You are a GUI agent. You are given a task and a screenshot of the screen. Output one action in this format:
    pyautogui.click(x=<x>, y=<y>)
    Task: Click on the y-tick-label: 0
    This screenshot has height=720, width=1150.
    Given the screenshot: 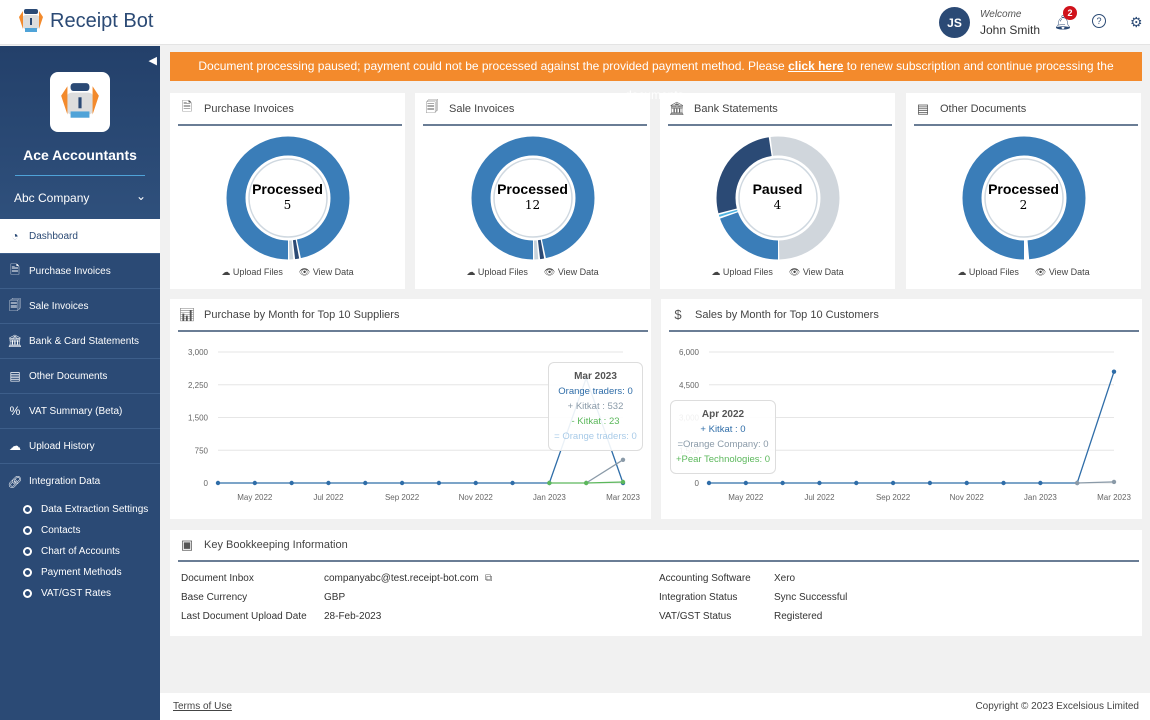 What is the action you would take?
    pyautogui.click(x=206, y=483)
    